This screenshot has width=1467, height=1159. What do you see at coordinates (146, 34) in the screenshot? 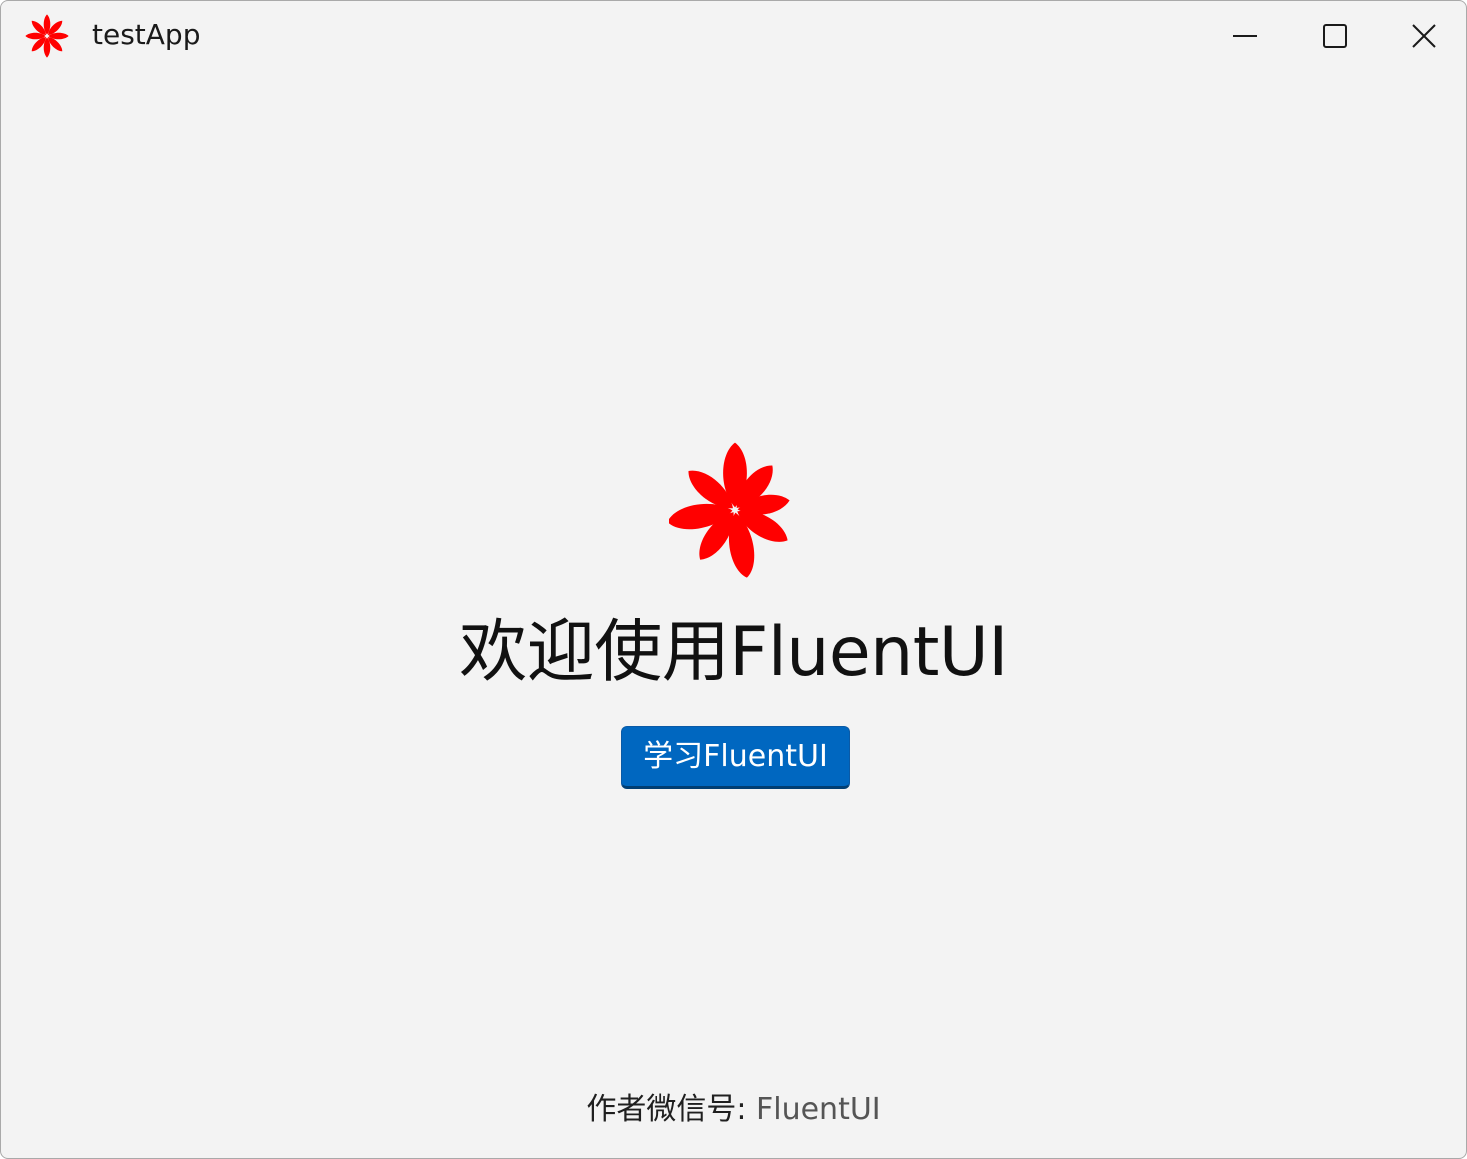
I see `window-title: testApp` at bounding box center [146, 34].